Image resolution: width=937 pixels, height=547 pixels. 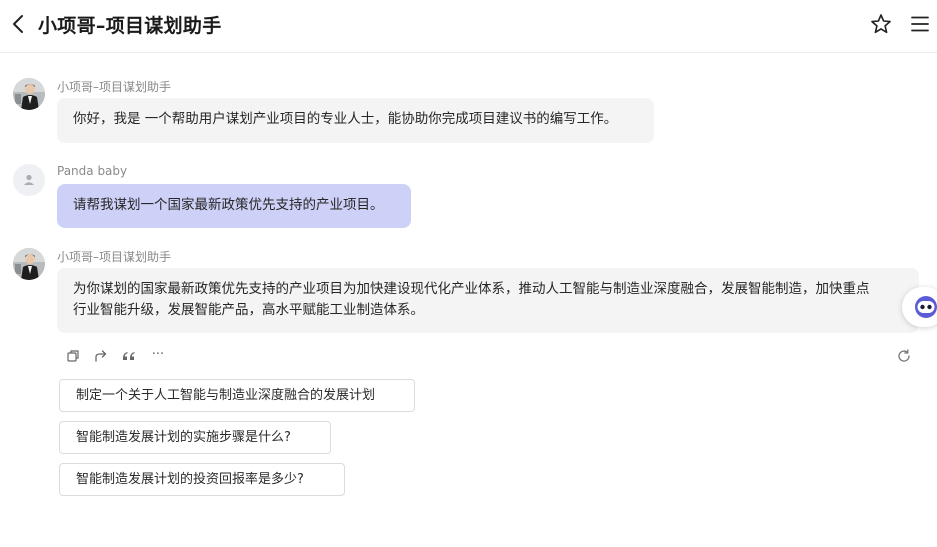 I want to click on quote-button, so click(x=129, y=356).